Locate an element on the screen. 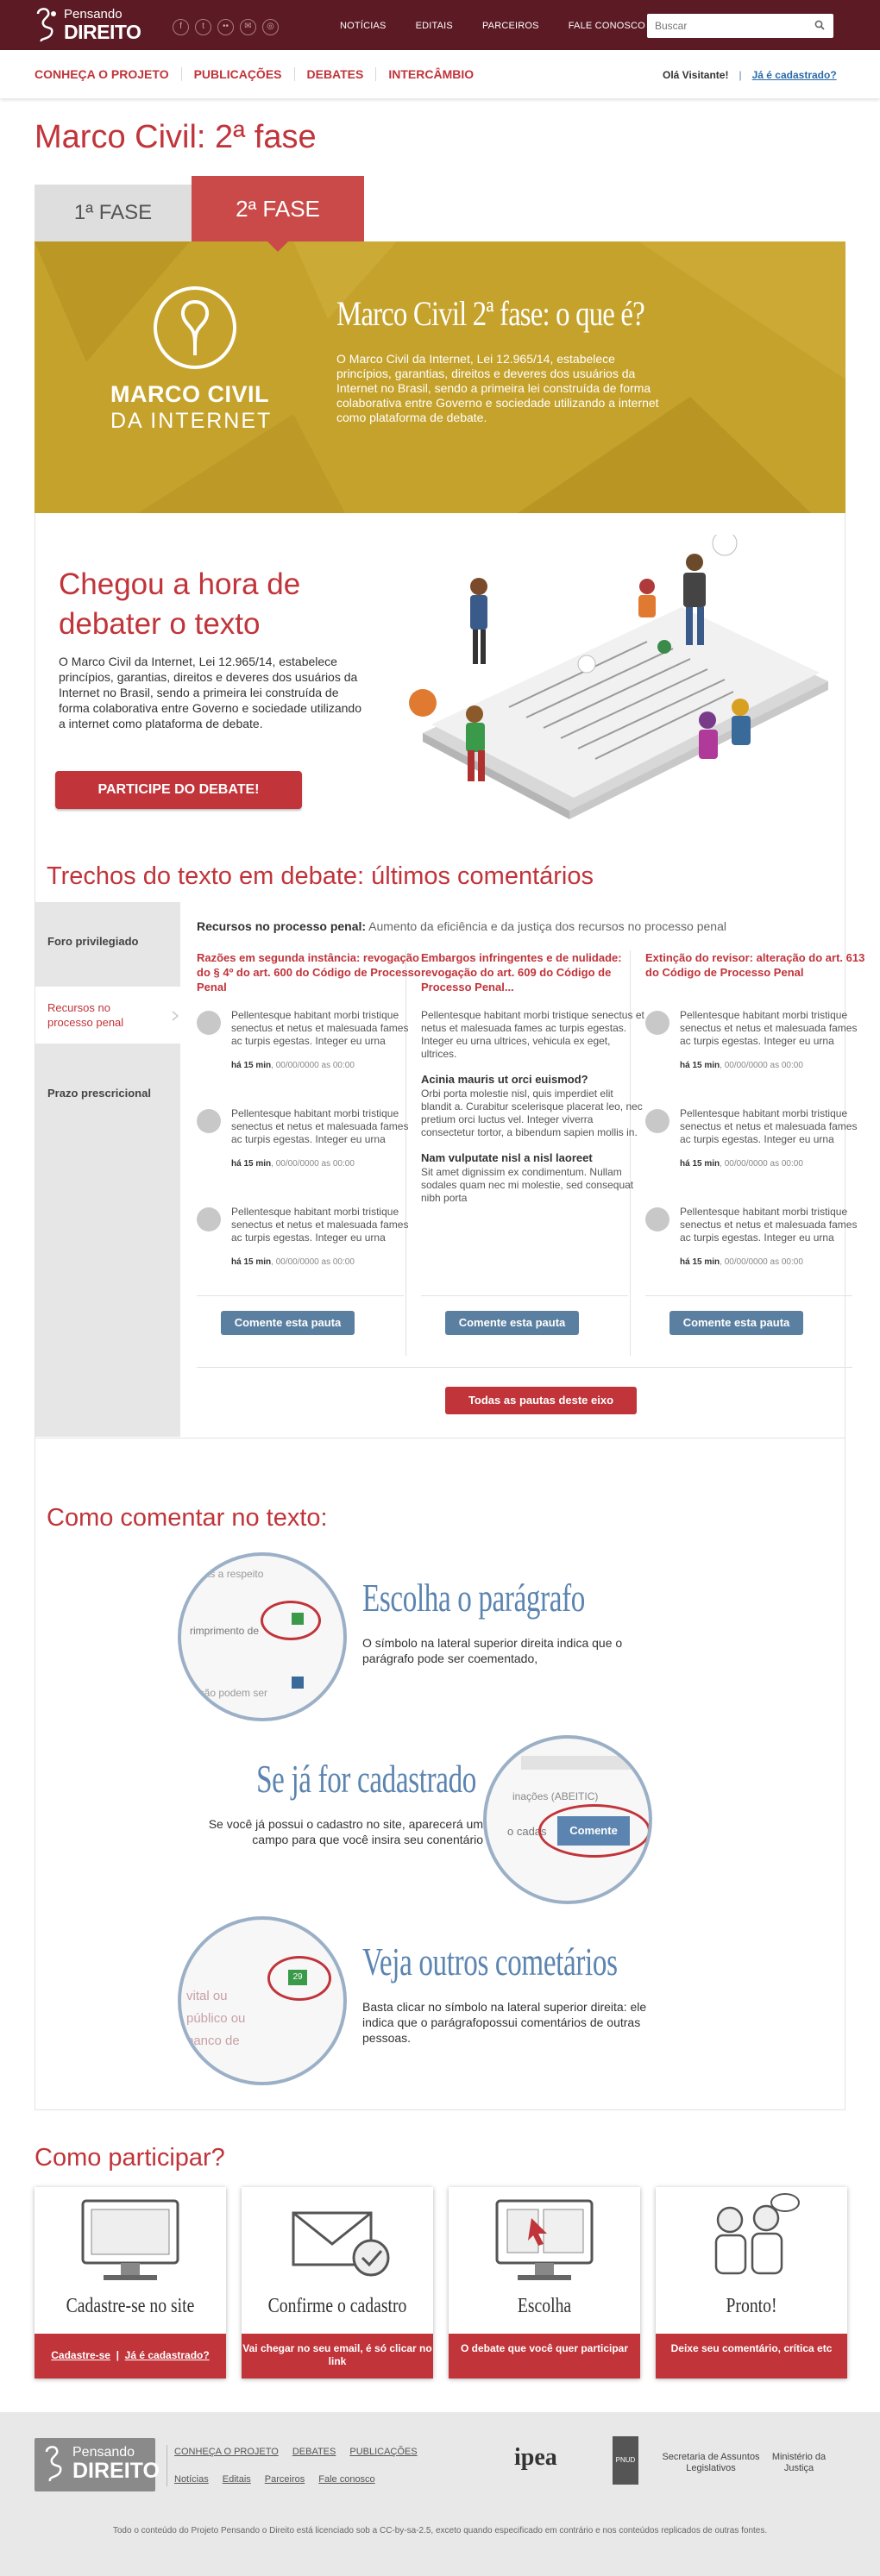 The height and width of the screenshot is (2576, 880). participate-button: PARTICIPE DO DEBATE! is located at coordinates (179, 790).